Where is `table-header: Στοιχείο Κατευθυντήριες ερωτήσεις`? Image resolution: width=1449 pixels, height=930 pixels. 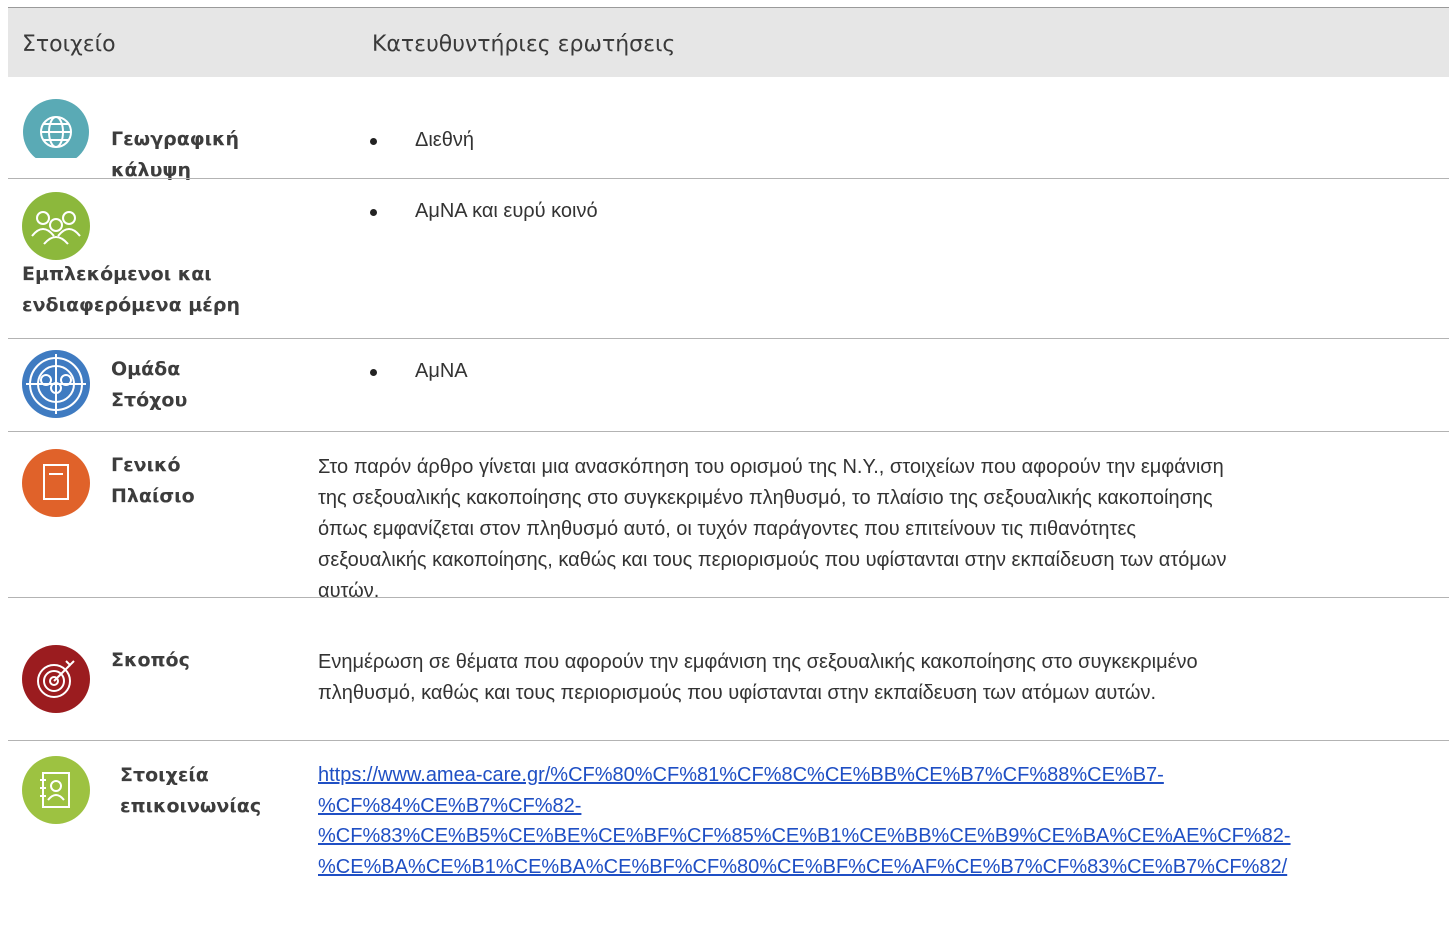 table-header: Στοιχείο Κατευθυντήριες ερωτήσεις is located at coordinates (728, 42).